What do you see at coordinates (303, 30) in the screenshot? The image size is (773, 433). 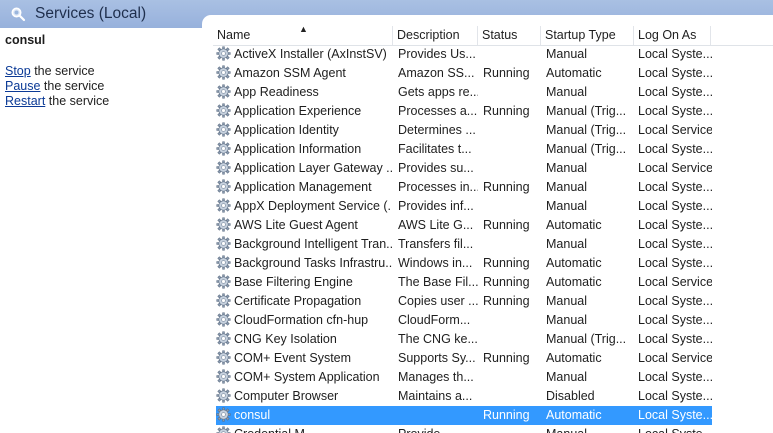 I see `sort-ascending-icon: ▲` at bounding box center [303, 30].